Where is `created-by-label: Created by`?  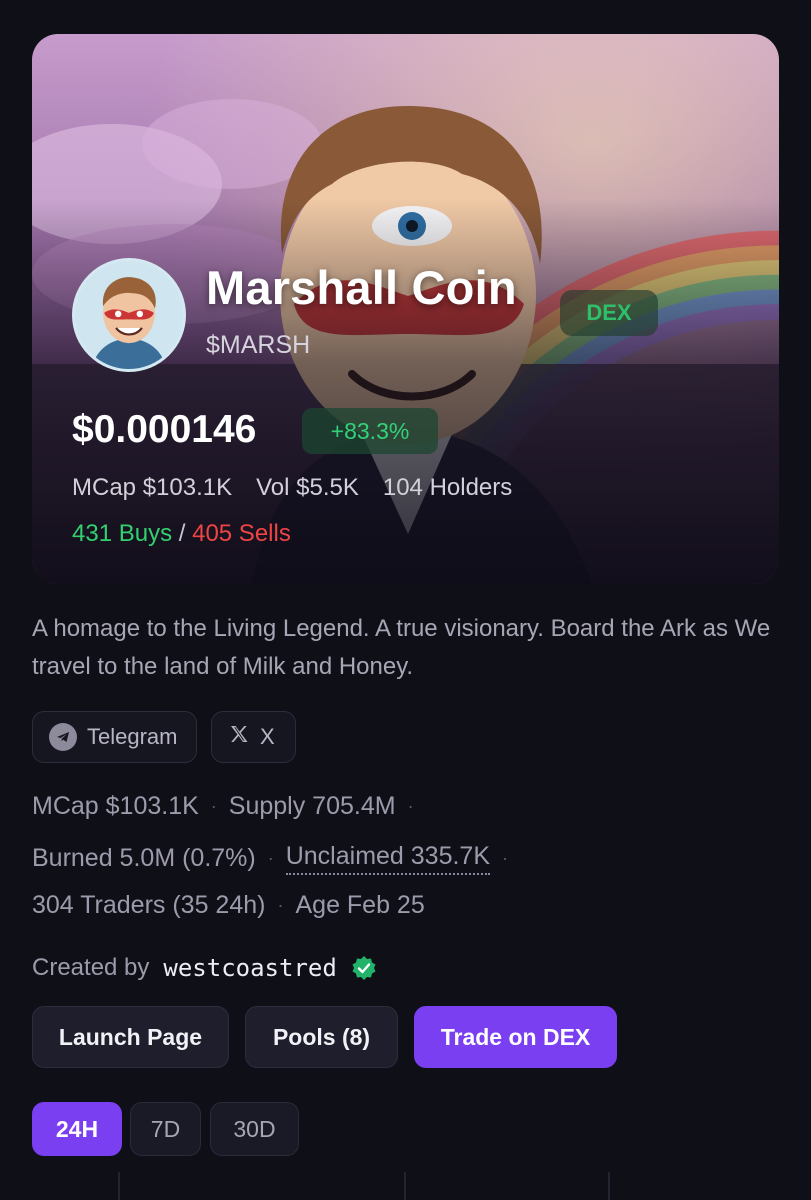
created-by-label: Created by is located at coordinates (91, 967).